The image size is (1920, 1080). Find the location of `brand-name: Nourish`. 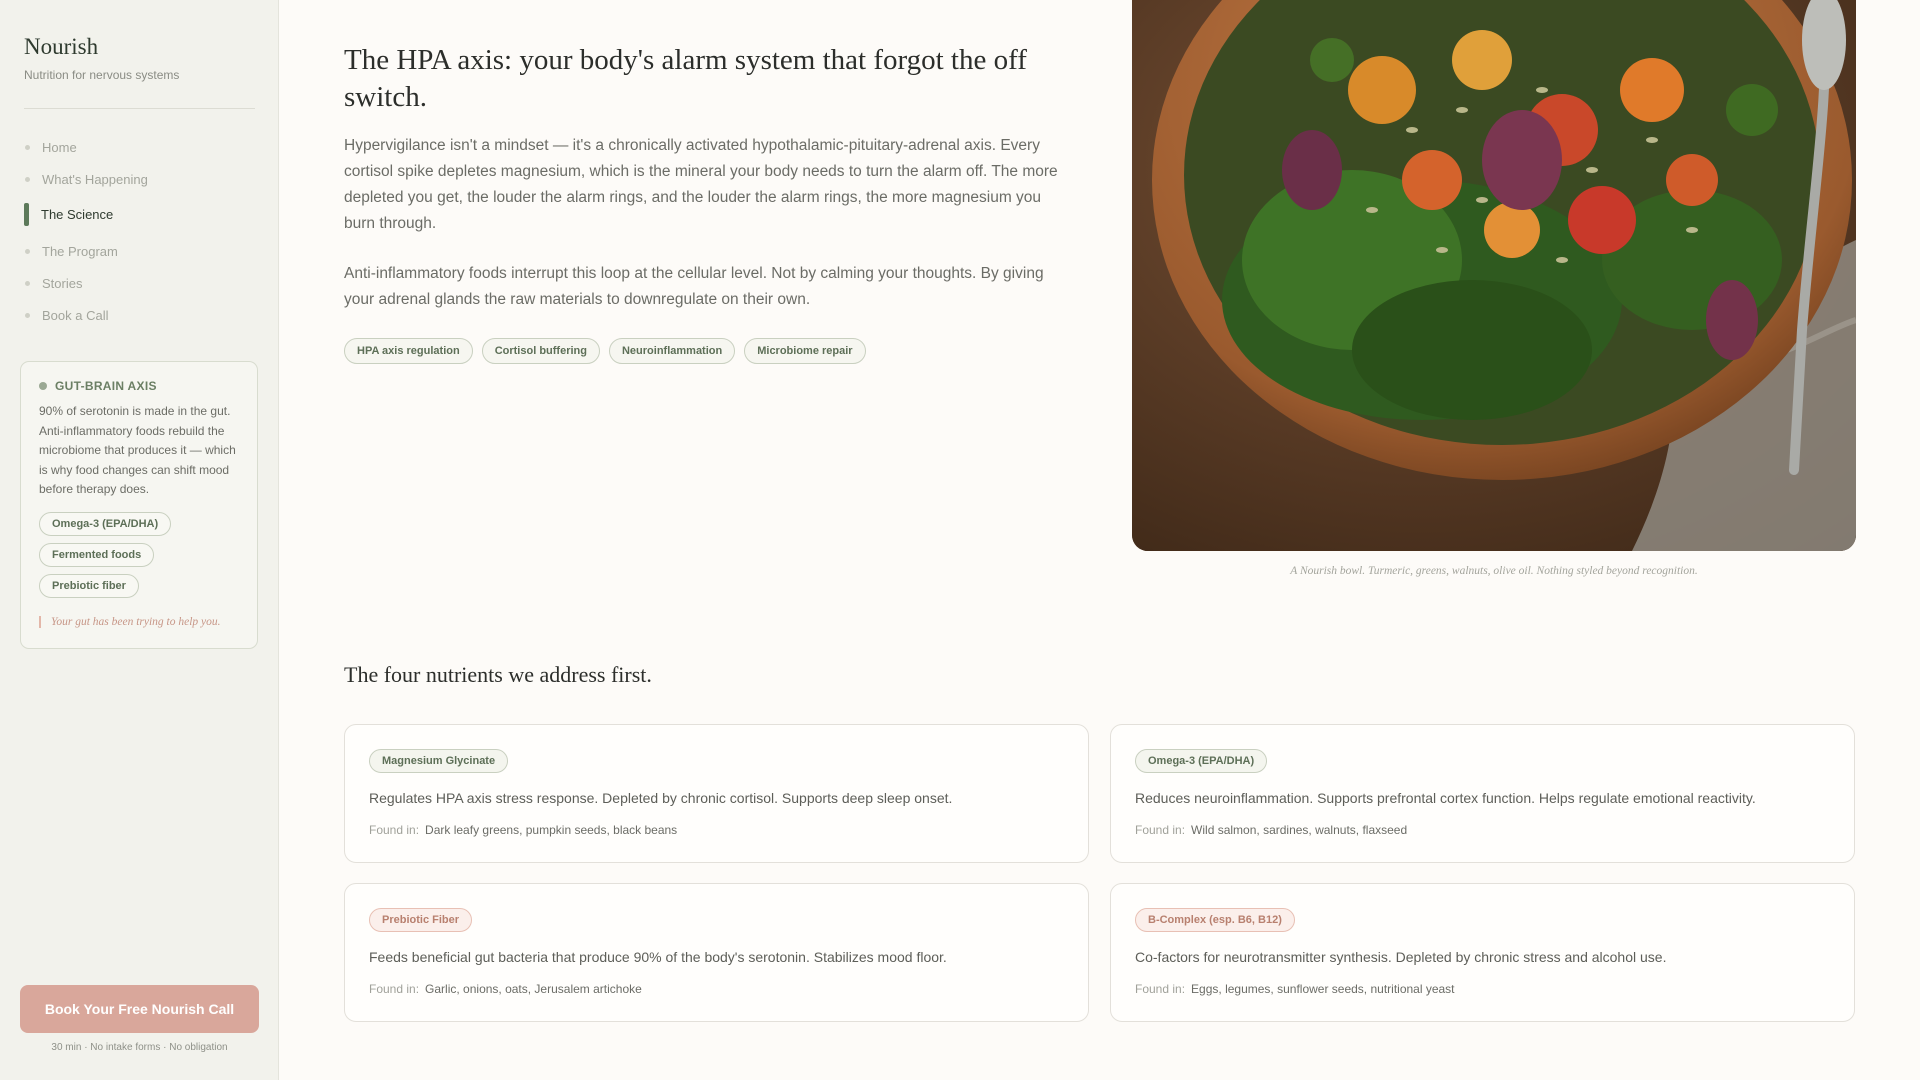

brand-name: Nourish is located at coordinates (101, 47).